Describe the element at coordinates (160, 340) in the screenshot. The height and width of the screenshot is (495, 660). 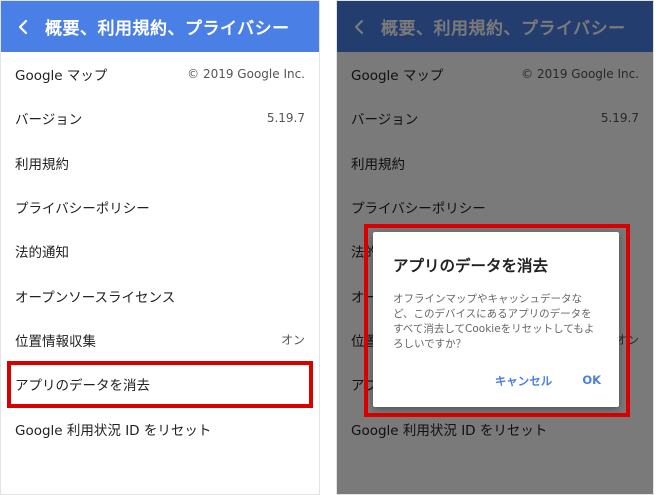
I see `setting-location-collection: 位置情報収集 オン` at that location.